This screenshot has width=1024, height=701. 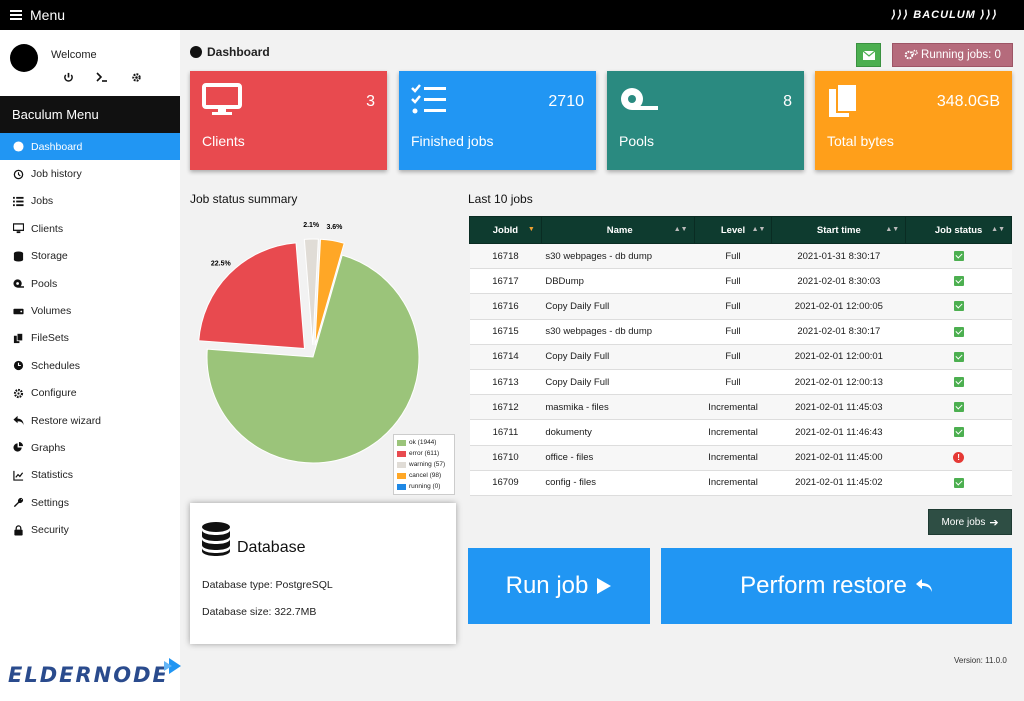 What do you see at coordinates (618, 432) in the screenshot?
I see `cell-name: dokumenty` at bounding box center [618, 432].